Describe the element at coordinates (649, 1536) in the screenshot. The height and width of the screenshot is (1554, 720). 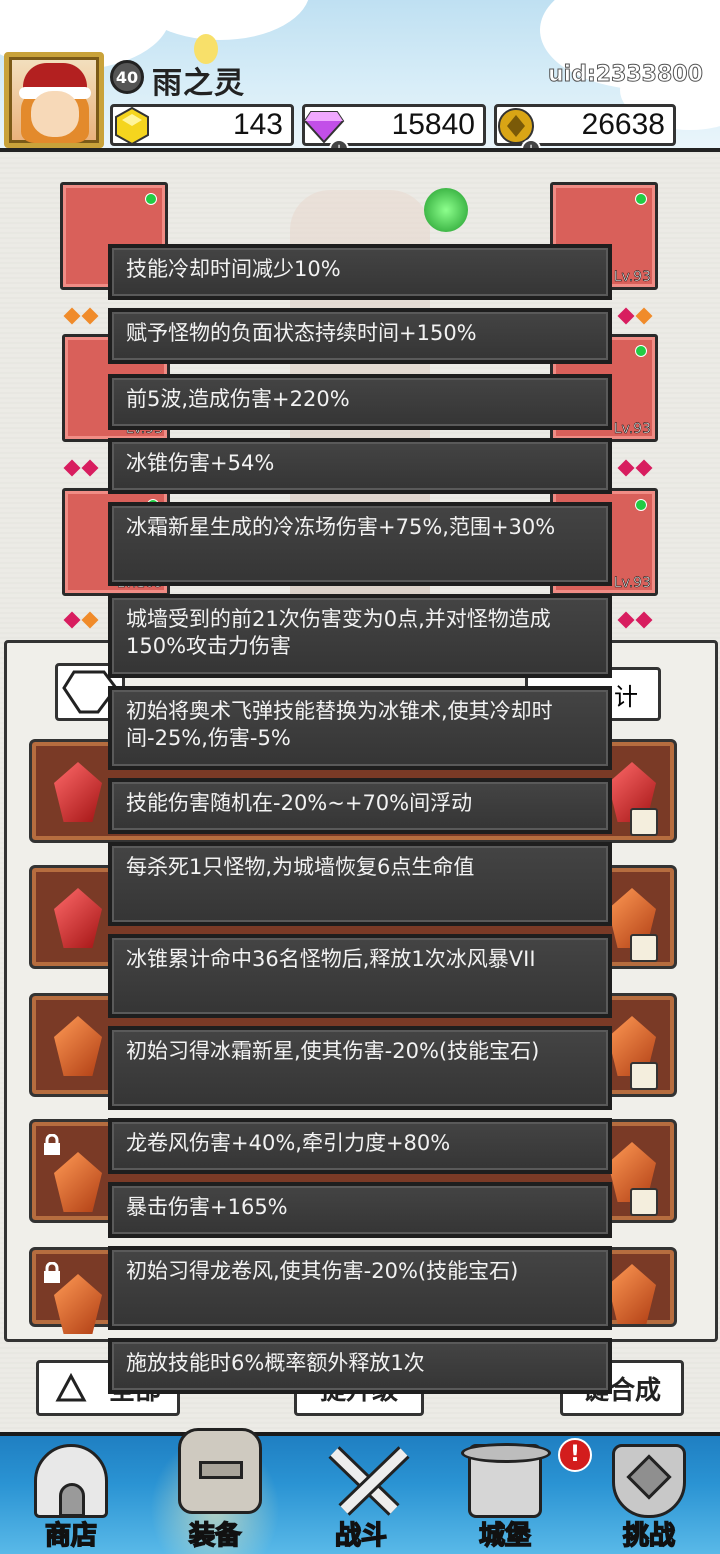
I see `nav-challenge-label: 挑战` at that location.